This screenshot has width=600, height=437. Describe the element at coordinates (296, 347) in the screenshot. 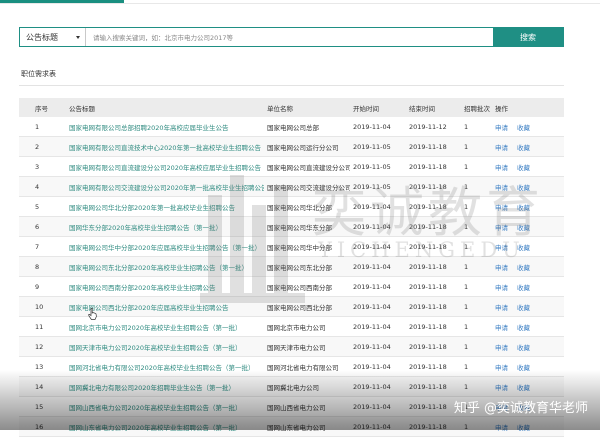

I see `cell-unit: 国网天津市电力公司` at that location.